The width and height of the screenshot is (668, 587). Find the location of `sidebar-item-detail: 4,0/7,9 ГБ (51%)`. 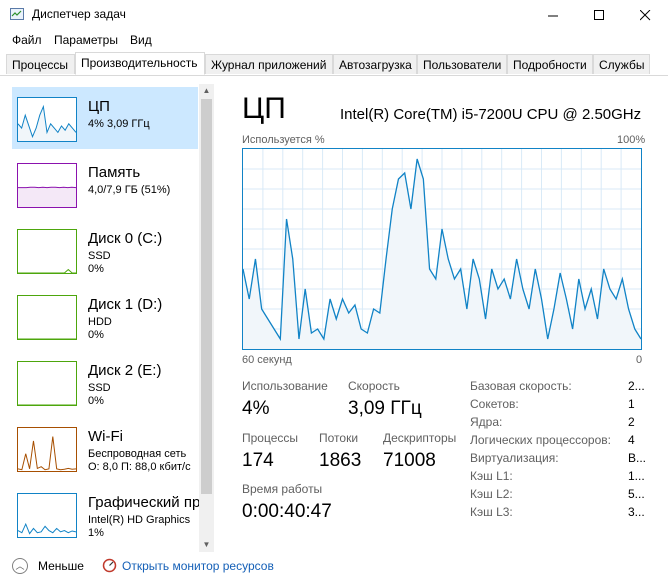

sidebar-item-detail: 4,0/7,9 ГБ (51%) is located at coordinates (129, 190).